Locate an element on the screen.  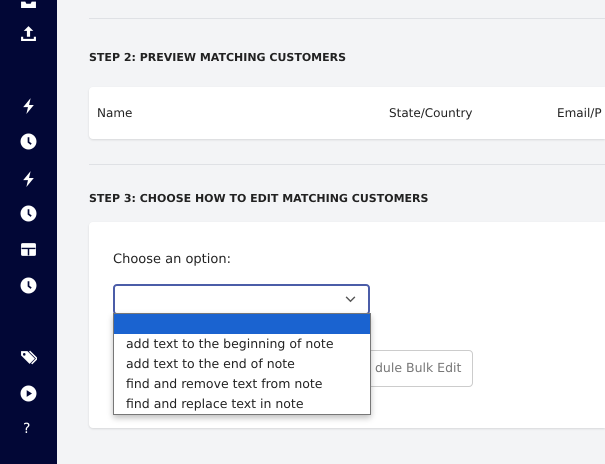
column-header: Name is located at coordinates (114, 113).